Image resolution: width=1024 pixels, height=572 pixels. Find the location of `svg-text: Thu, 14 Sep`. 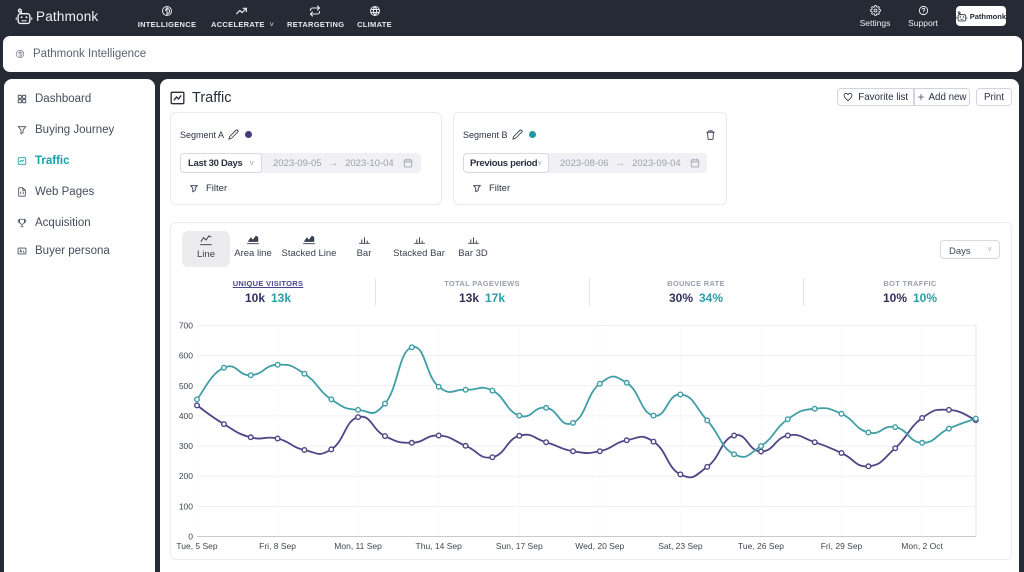

svg-text: Thu, 14 Sep is located at coordinates (439, 546).